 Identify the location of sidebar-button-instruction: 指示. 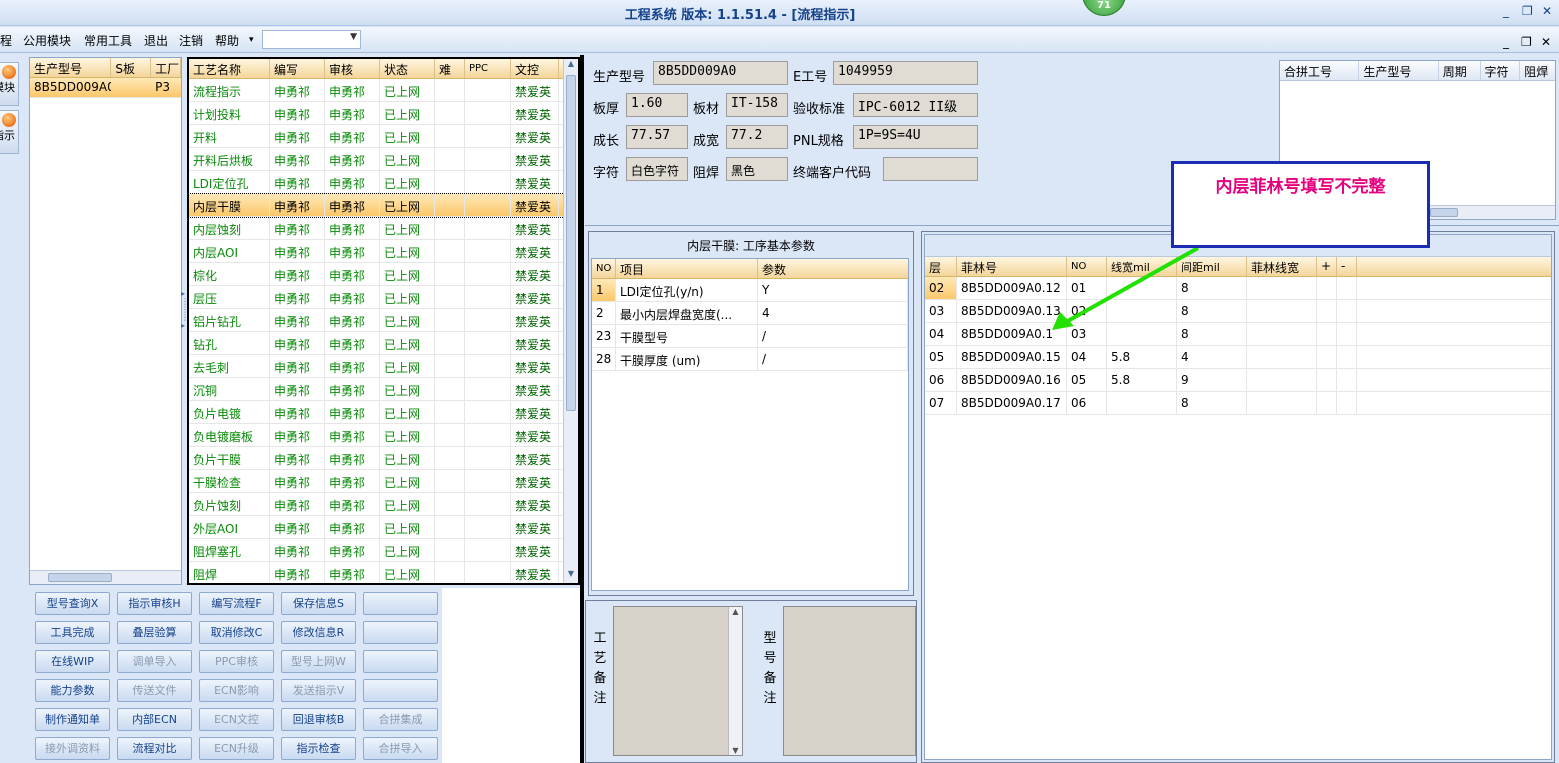
(9, 132).